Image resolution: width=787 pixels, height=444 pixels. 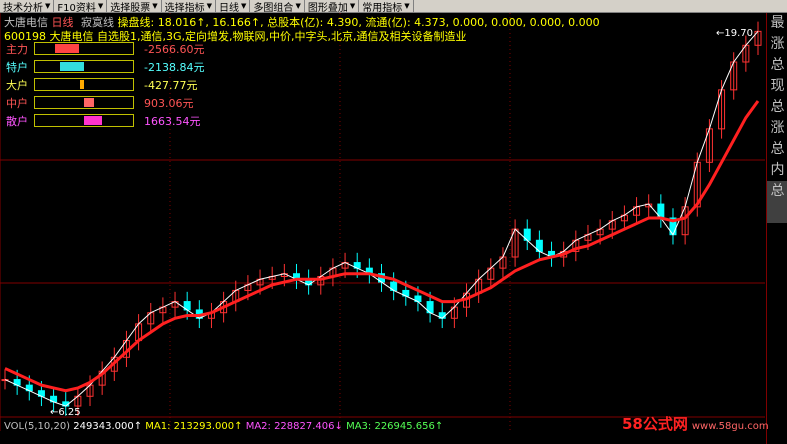 I want to click on vol-prefix: VOL(5,10,20), so click(x=37, y=426).